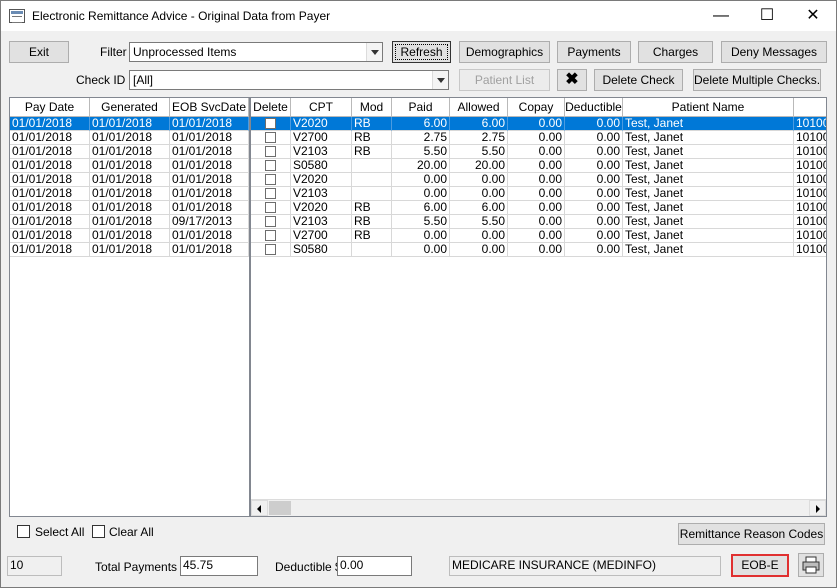  I want to click on column-header: Generated, so click(130, 107).